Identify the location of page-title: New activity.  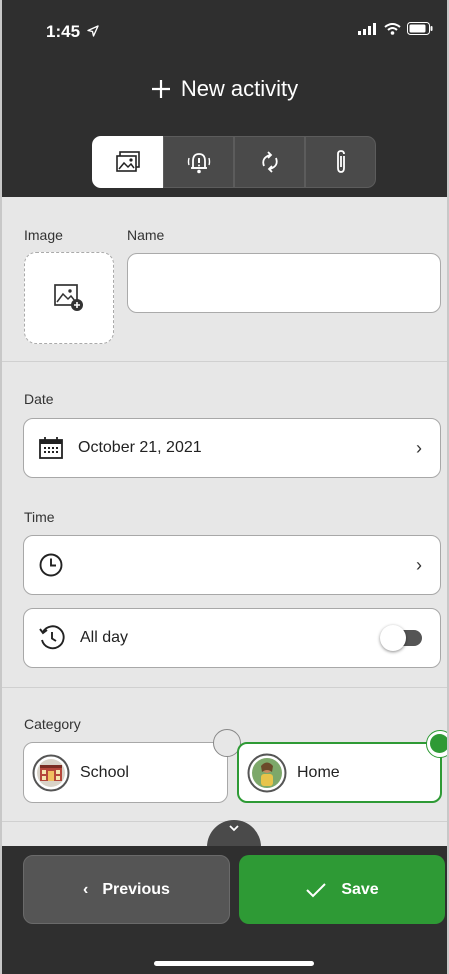
(224, 89).